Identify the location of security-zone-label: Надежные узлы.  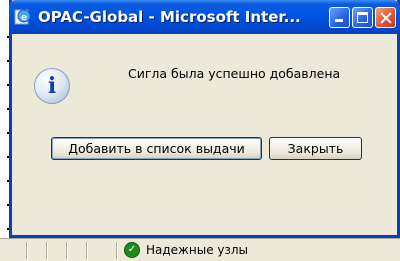
(197, 250).